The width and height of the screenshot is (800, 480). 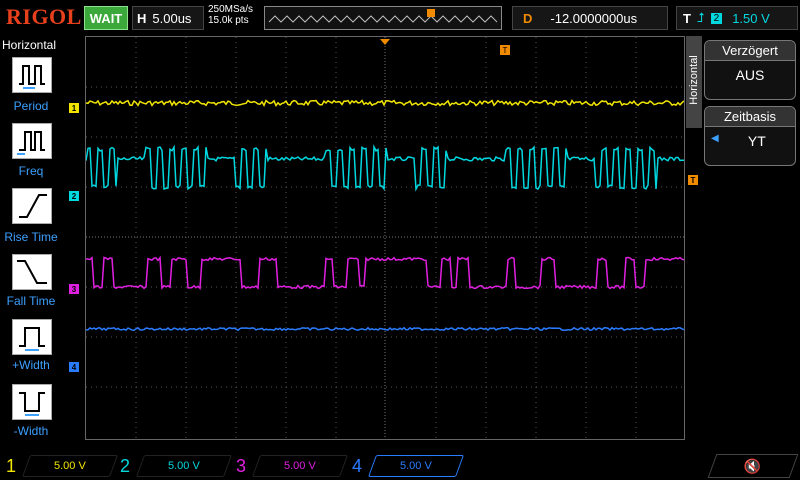 I want to click on ch2-scale: 5.00 V, so click(x=184, y=466).